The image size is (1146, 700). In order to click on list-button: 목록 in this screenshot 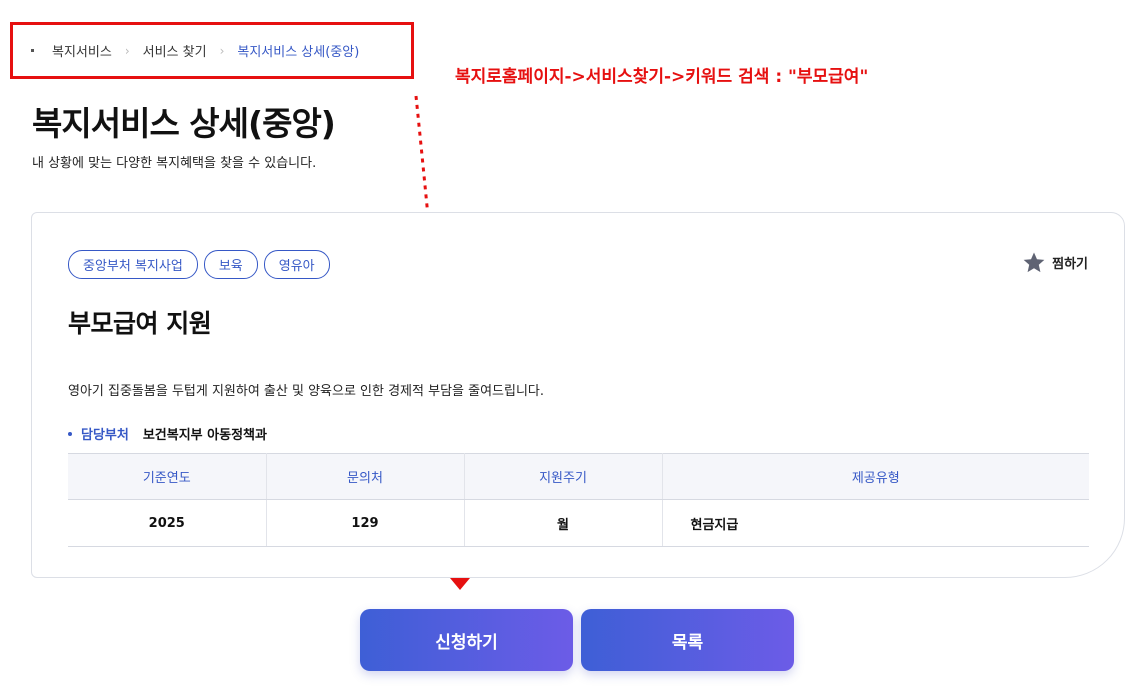, I will do `click(687, 640)`.